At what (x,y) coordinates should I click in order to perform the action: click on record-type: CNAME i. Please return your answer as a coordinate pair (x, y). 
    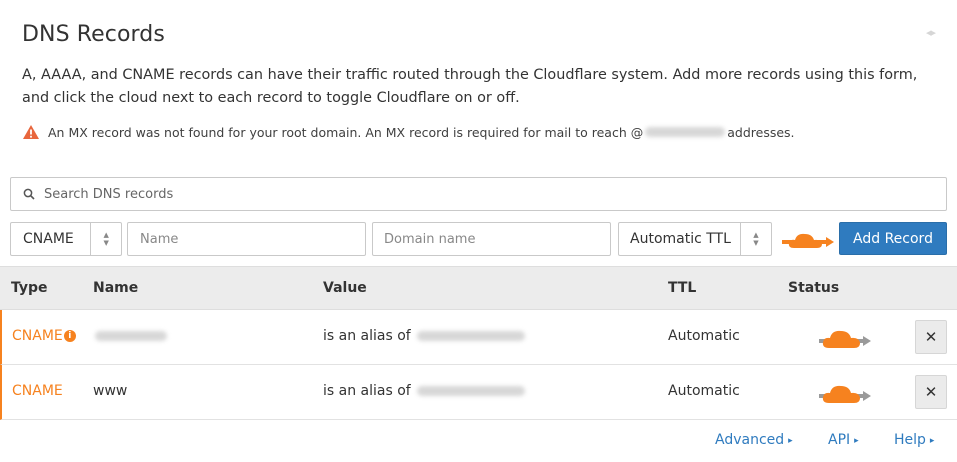
    Looking at the image, I should click on (44, 336).